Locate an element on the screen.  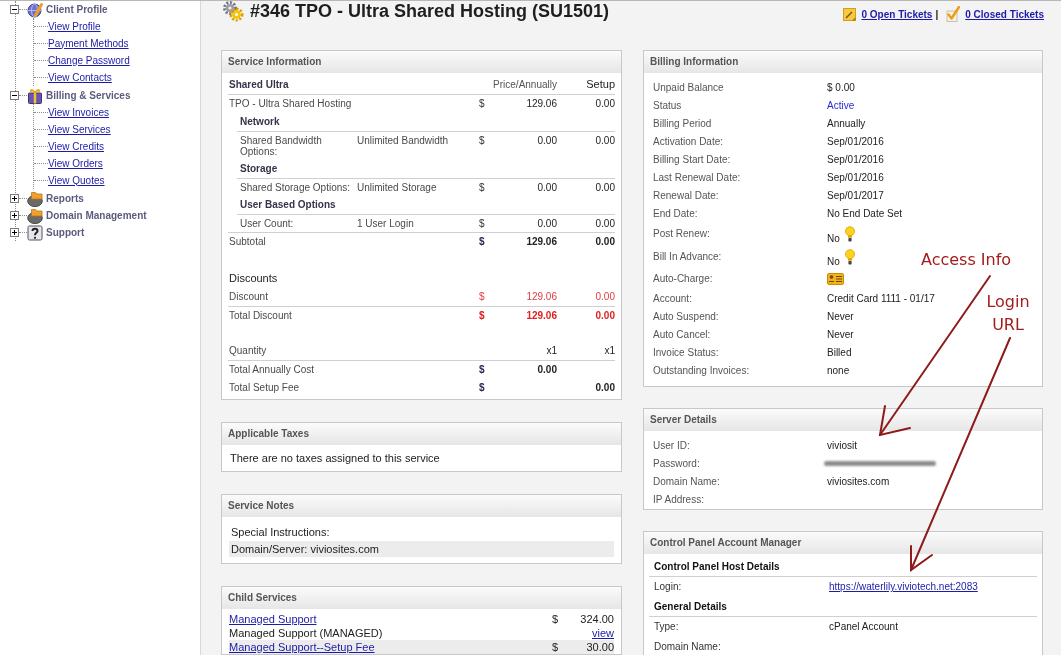
field-label: Password: is located at coordinates (677, 463).